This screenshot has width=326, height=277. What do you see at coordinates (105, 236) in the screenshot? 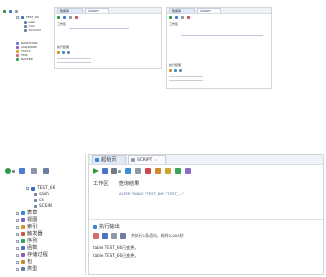
I see `copy-icon` at bounding box center [105, 236].